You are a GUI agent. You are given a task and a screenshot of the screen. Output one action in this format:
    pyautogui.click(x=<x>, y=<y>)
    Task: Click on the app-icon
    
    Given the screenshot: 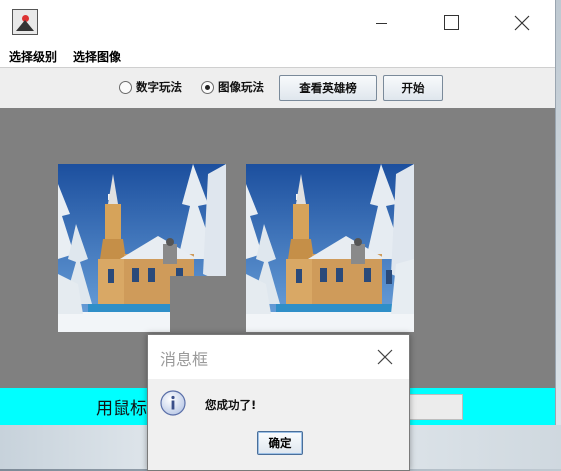 What is the action you would take?
    pyautogui.click(x=25, y=22)
    